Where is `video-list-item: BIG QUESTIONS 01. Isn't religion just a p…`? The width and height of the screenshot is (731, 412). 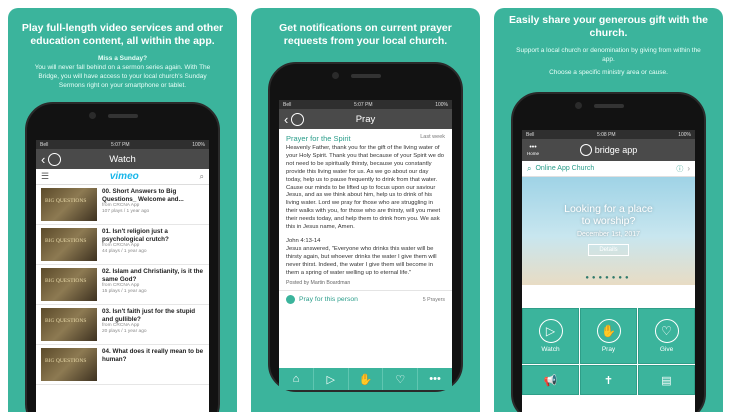
video-list-item: BIG QUESTIONS 01. Isn't religion just a p… is located at coordinates (122, 245).